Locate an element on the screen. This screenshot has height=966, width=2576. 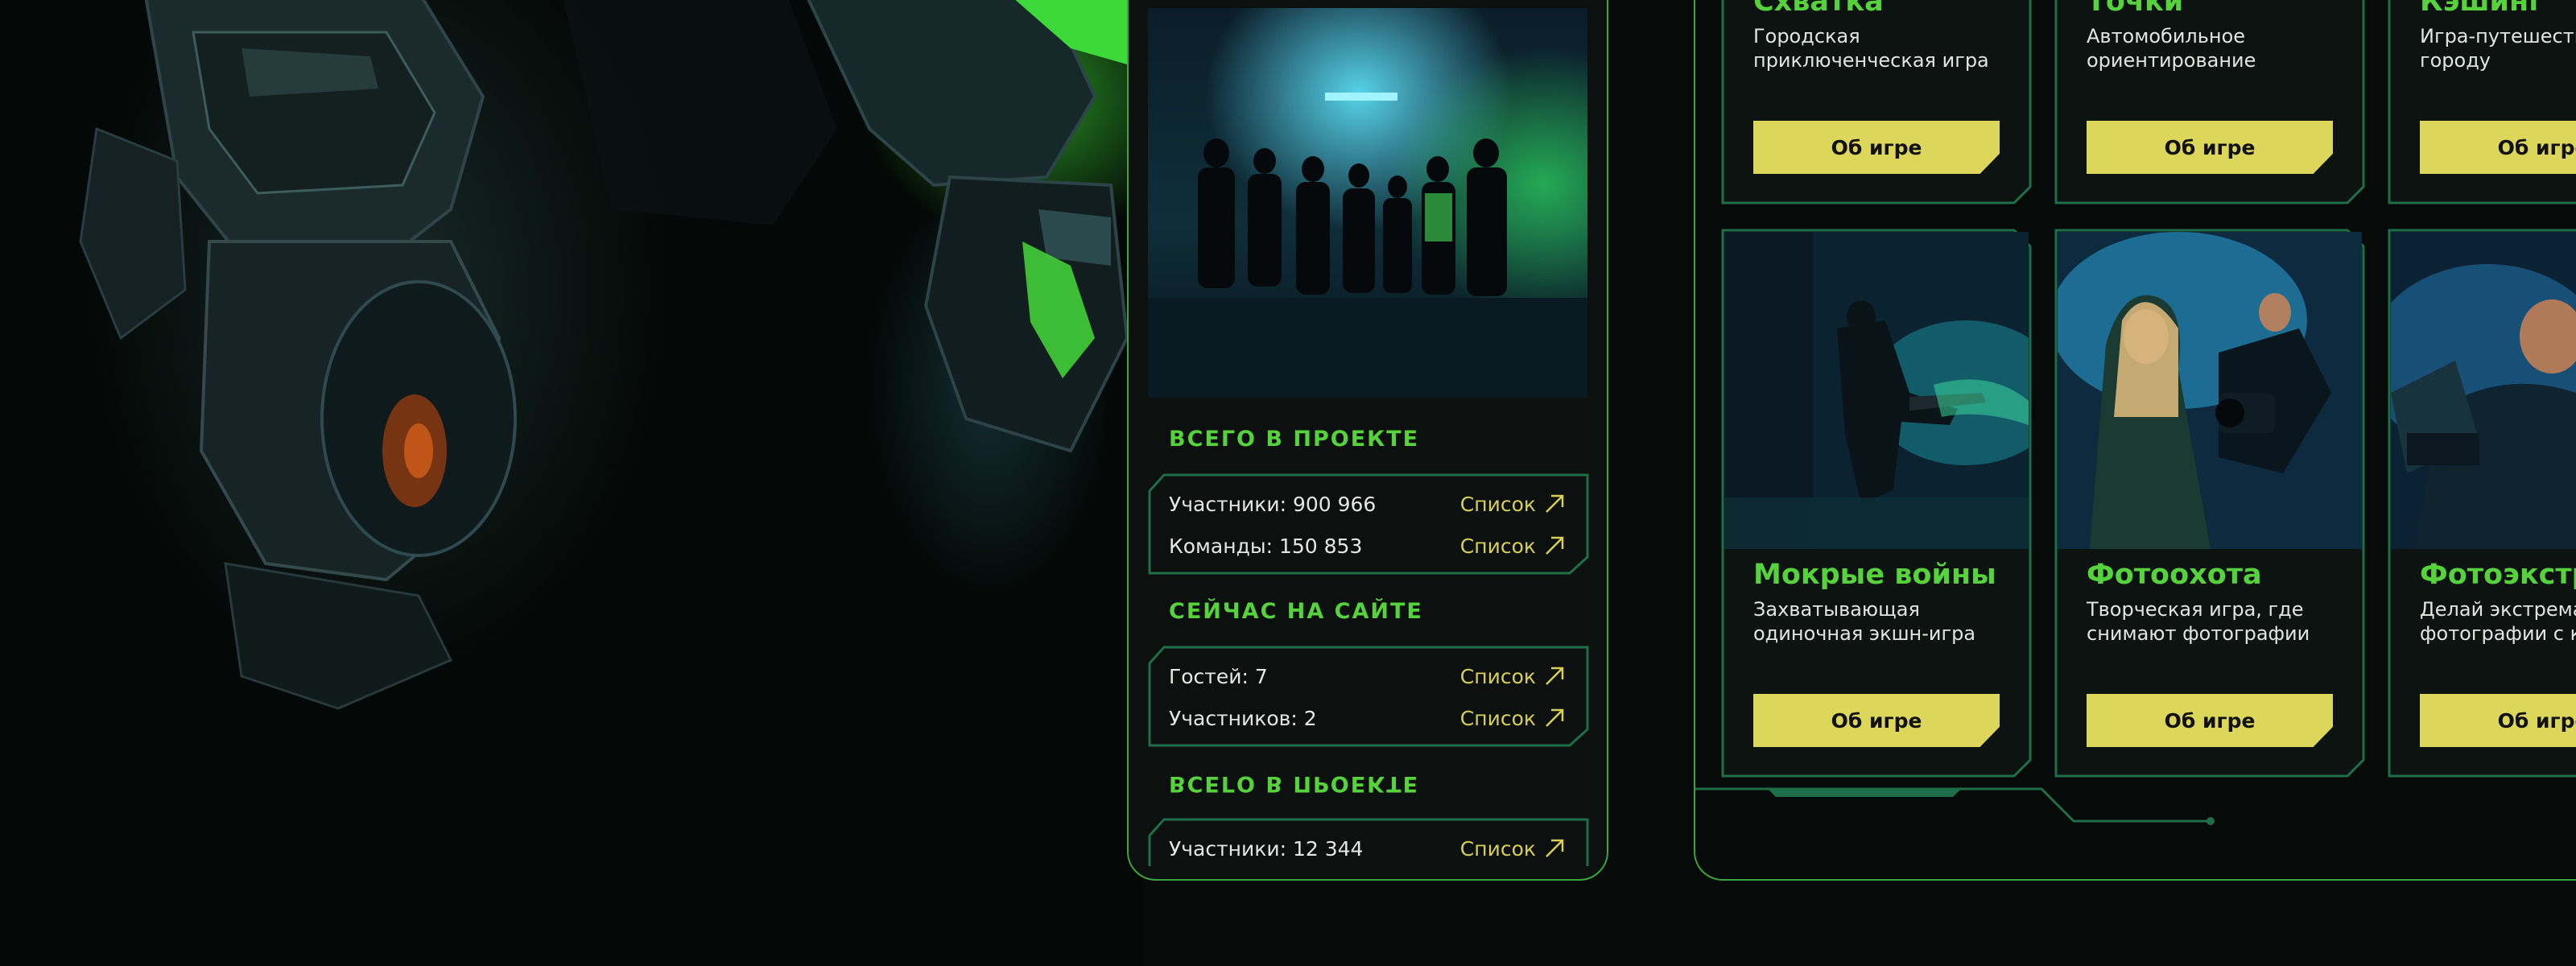
stat-label: Участников: 2 is located at coordinates (1243, 718).